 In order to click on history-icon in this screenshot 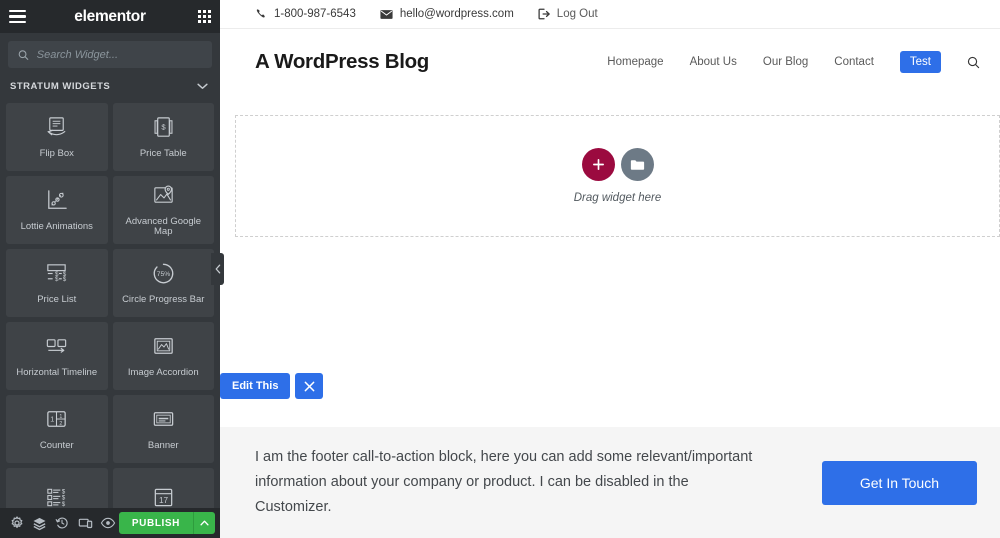, I will do `click(62, 523)`.